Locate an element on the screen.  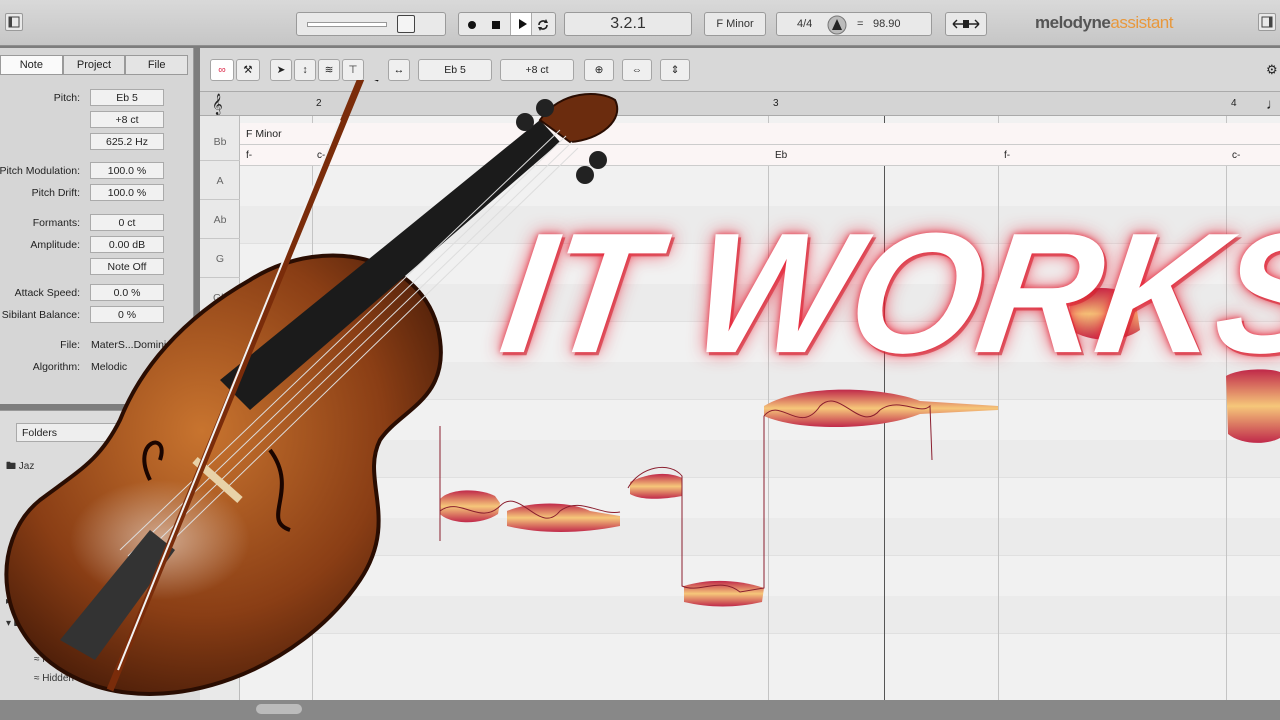
position-display: 3.2.1 is located at coordinates (628, 24).